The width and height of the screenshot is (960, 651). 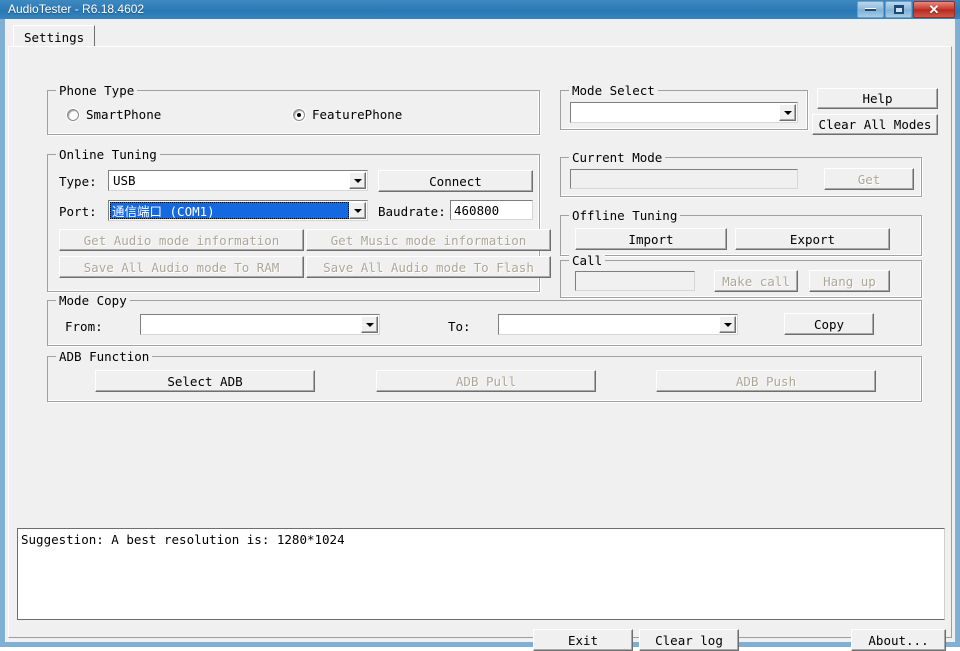 I want to click on mode-copy-to-value, so click(x=609, y=324).